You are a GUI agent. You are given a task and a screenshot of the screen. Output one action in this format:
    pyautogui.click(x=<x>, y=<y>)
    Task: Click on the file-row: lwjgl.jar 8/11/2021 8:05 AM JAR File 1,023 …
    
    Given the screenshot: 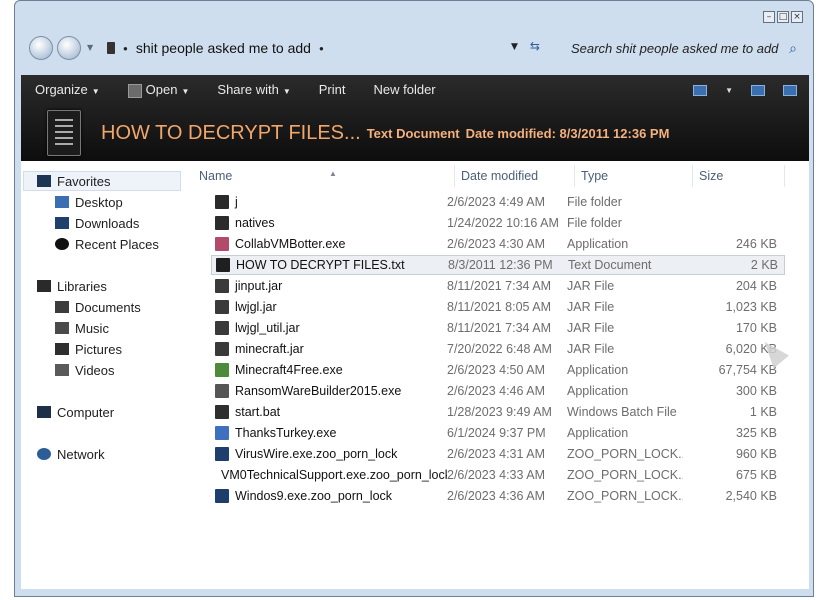 What is the action you would take?
    pyautogui.click(x=498, y=307)
    